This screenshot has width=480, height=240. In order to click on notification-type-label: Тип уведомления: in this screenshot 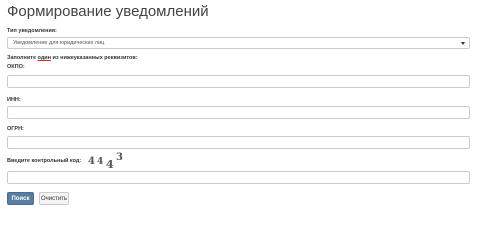, I will do `click(32, 31)`.